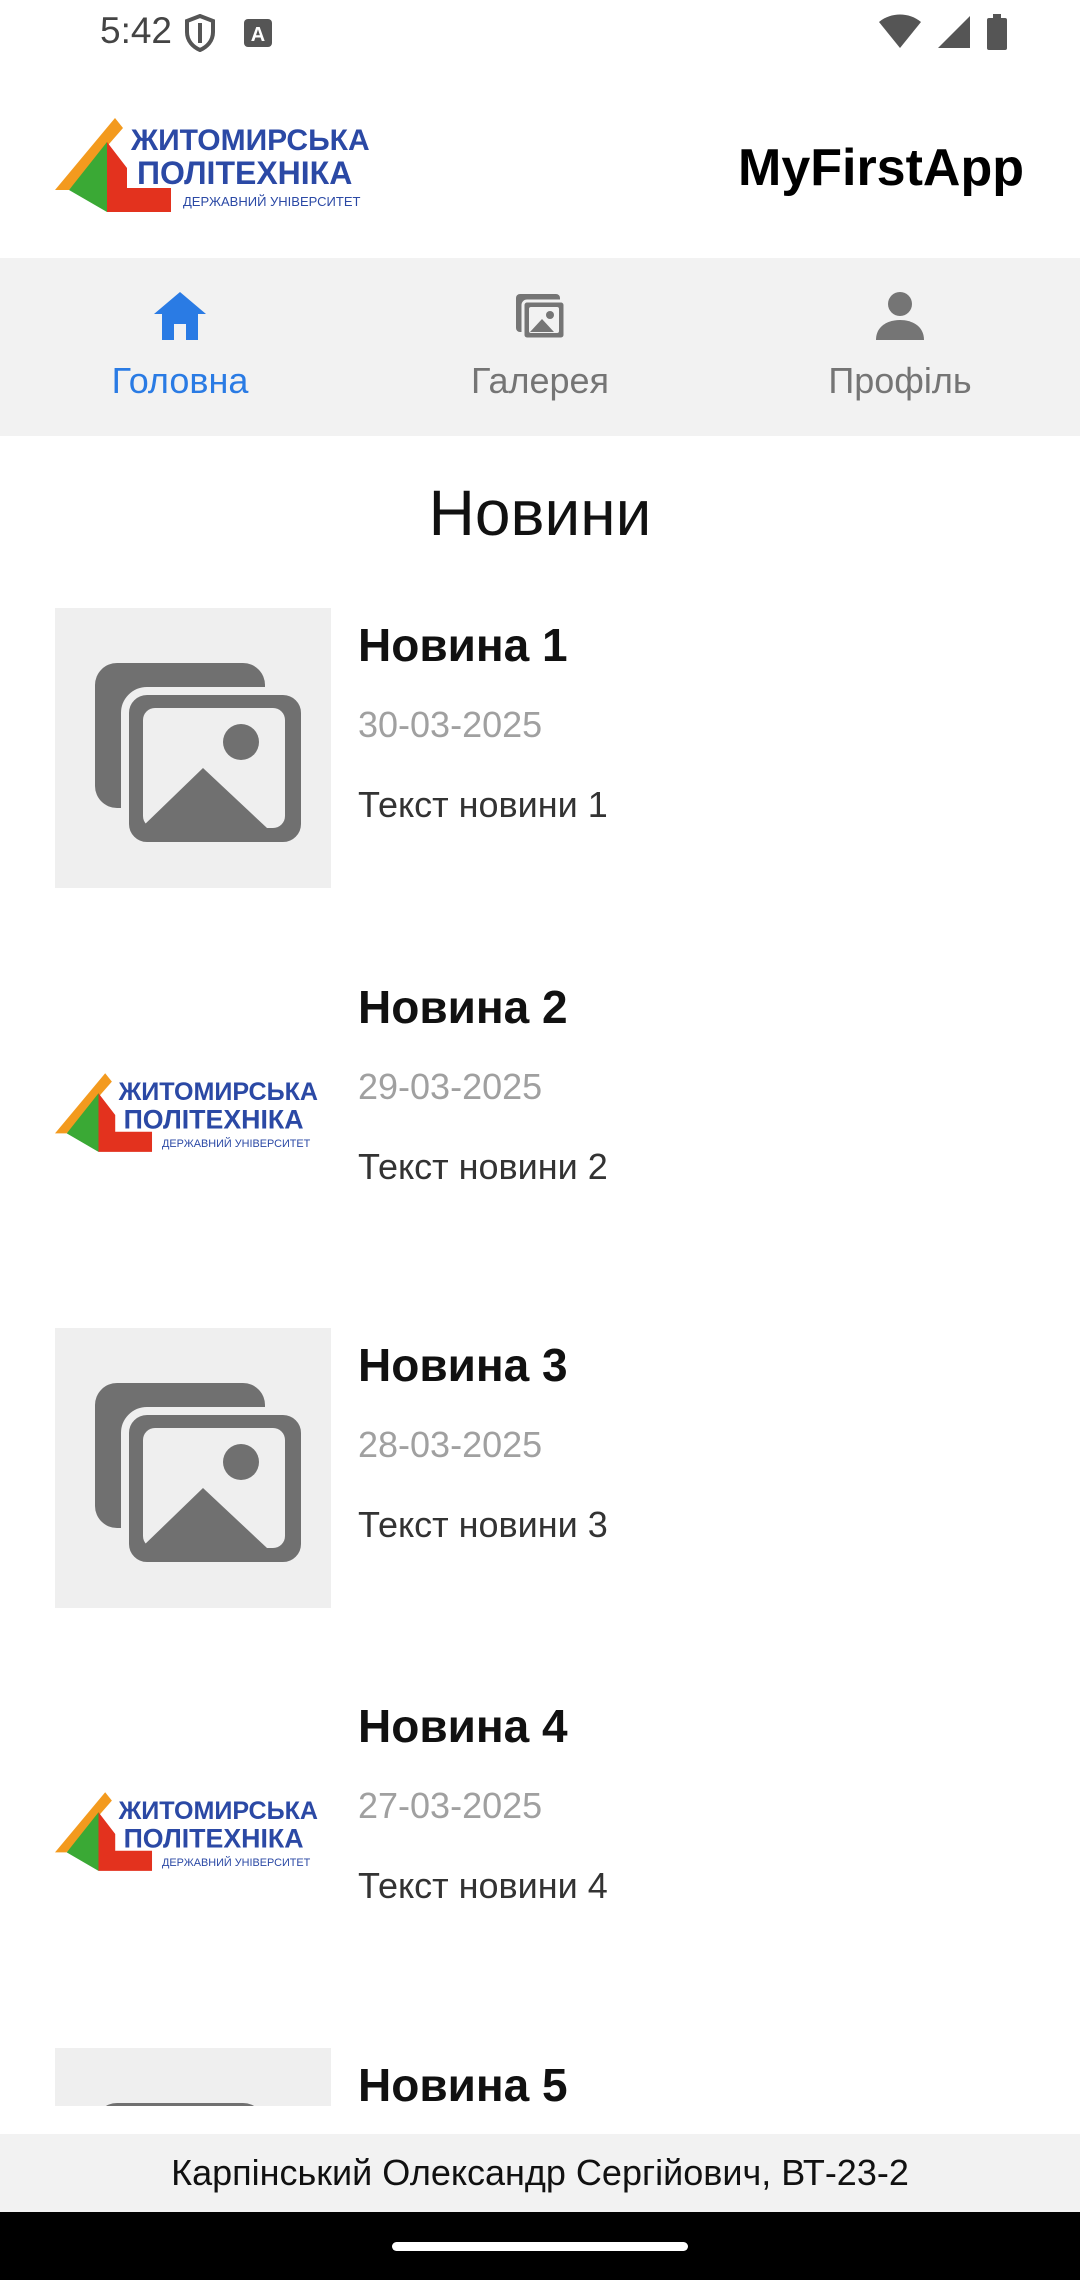 This screenshot has width=1080, height=2280. What do you see at coordinates (900, 380) in the screenshot?
I see `tab-profile-label: Профіль` at bounding box center [900, 380].